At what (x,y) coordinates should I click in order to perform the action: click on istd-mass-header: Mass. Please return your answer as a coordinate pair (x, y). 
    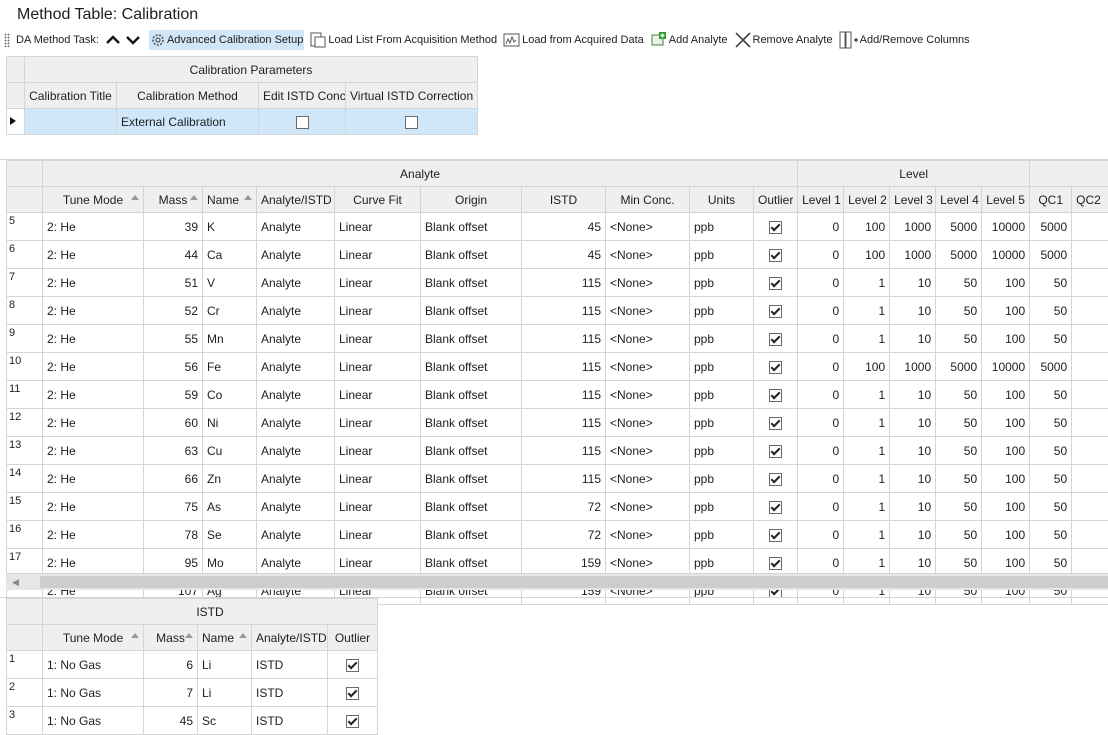
    Looking at the image, I should click on (171, 638).